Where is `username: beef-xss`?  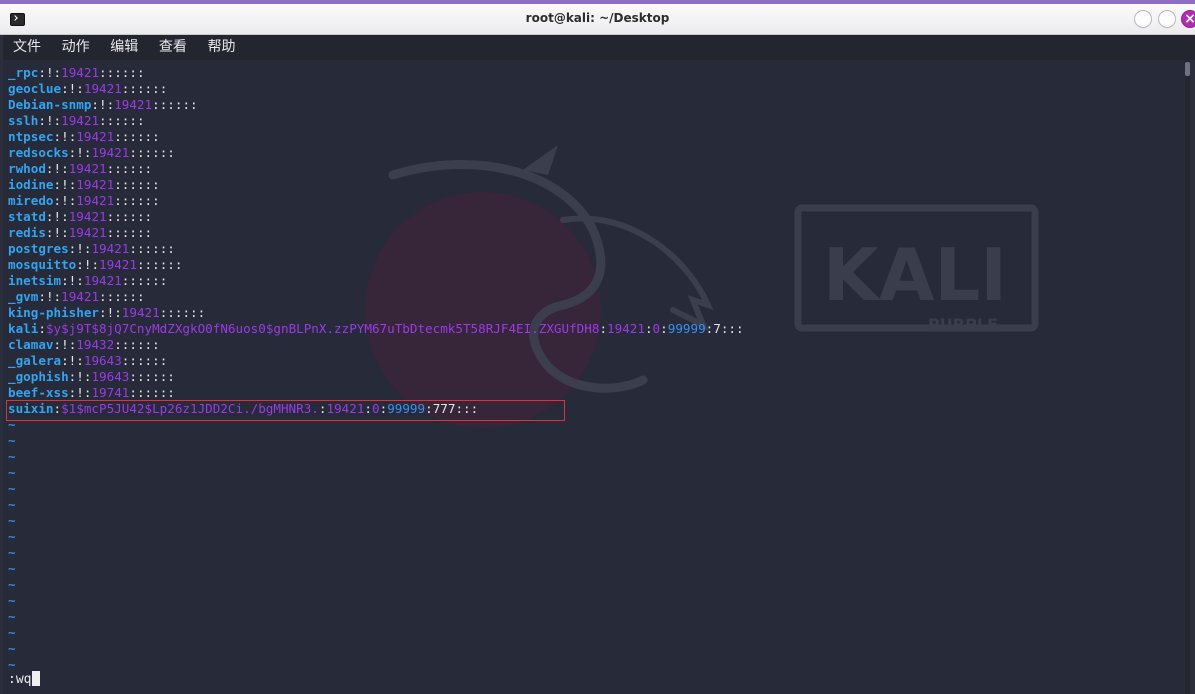
username: beef-xss is located at coordinates (38, 392).